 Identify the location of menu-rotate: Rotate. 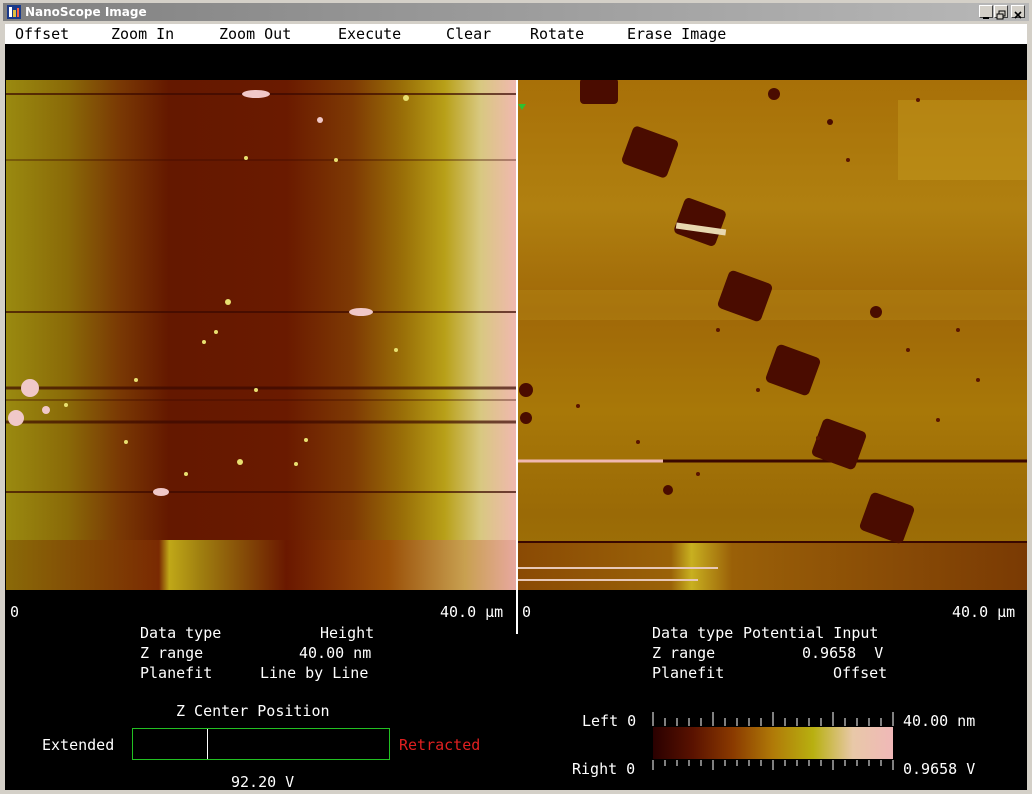
(557, 34).